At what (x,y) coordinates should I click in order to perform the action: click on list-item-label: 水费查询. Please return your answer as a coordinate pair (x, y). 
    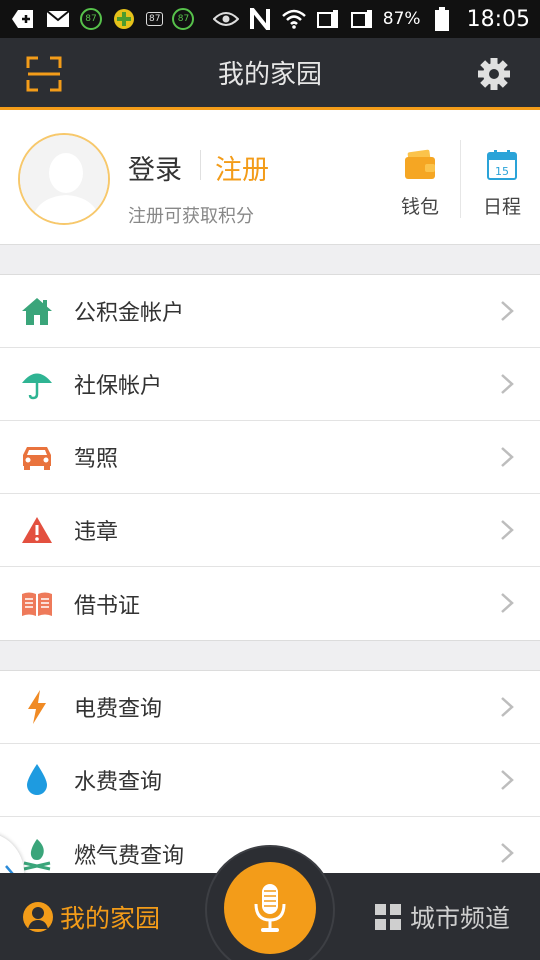
    Looking at the image, I should click on (118, 782).